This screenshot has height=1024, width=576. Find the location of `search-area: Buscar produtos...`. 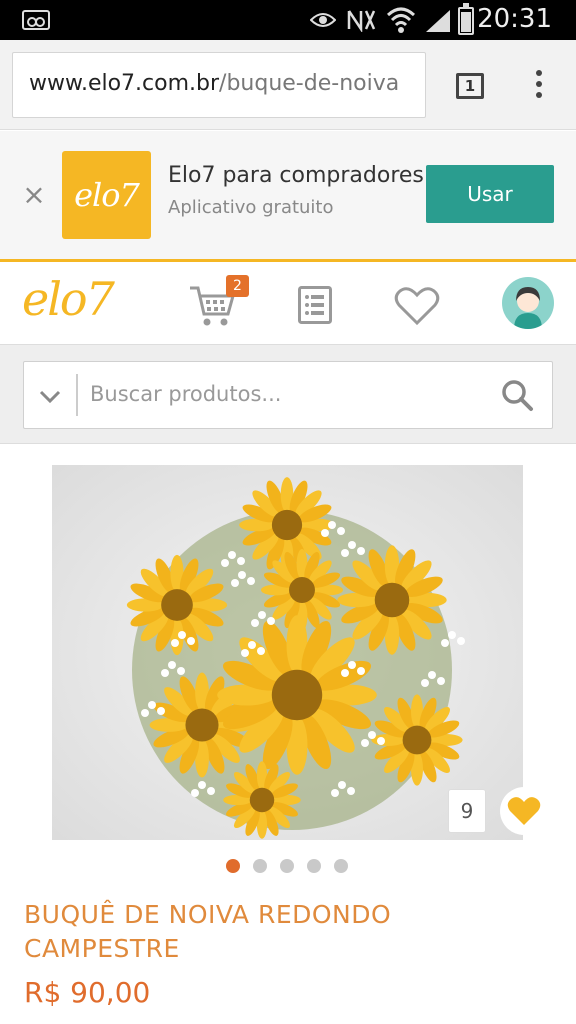

search-area: Buscar produtos... is located at coordinates (288, 394).